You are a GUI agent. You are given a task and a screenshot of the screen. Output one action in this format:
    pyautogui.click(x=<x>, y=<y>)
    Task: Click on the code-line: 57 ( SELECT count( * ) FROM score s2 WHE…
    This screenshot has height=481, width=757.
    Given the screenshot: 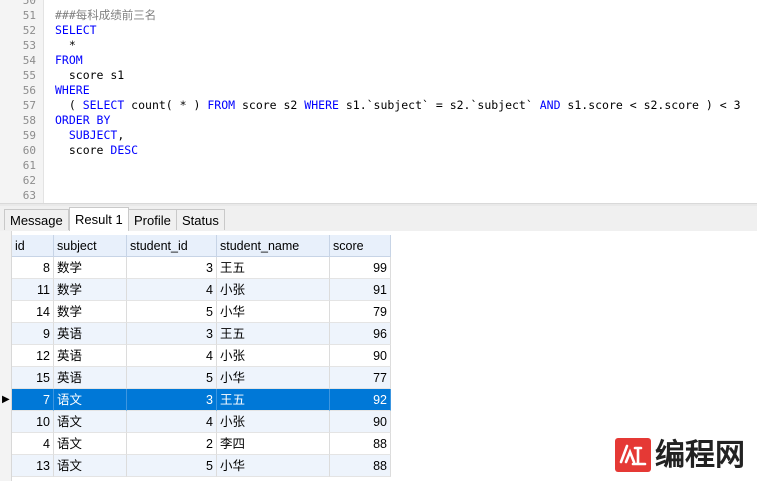 What is the action you would take?
    pyautogui.click(x=378, y=105)
    